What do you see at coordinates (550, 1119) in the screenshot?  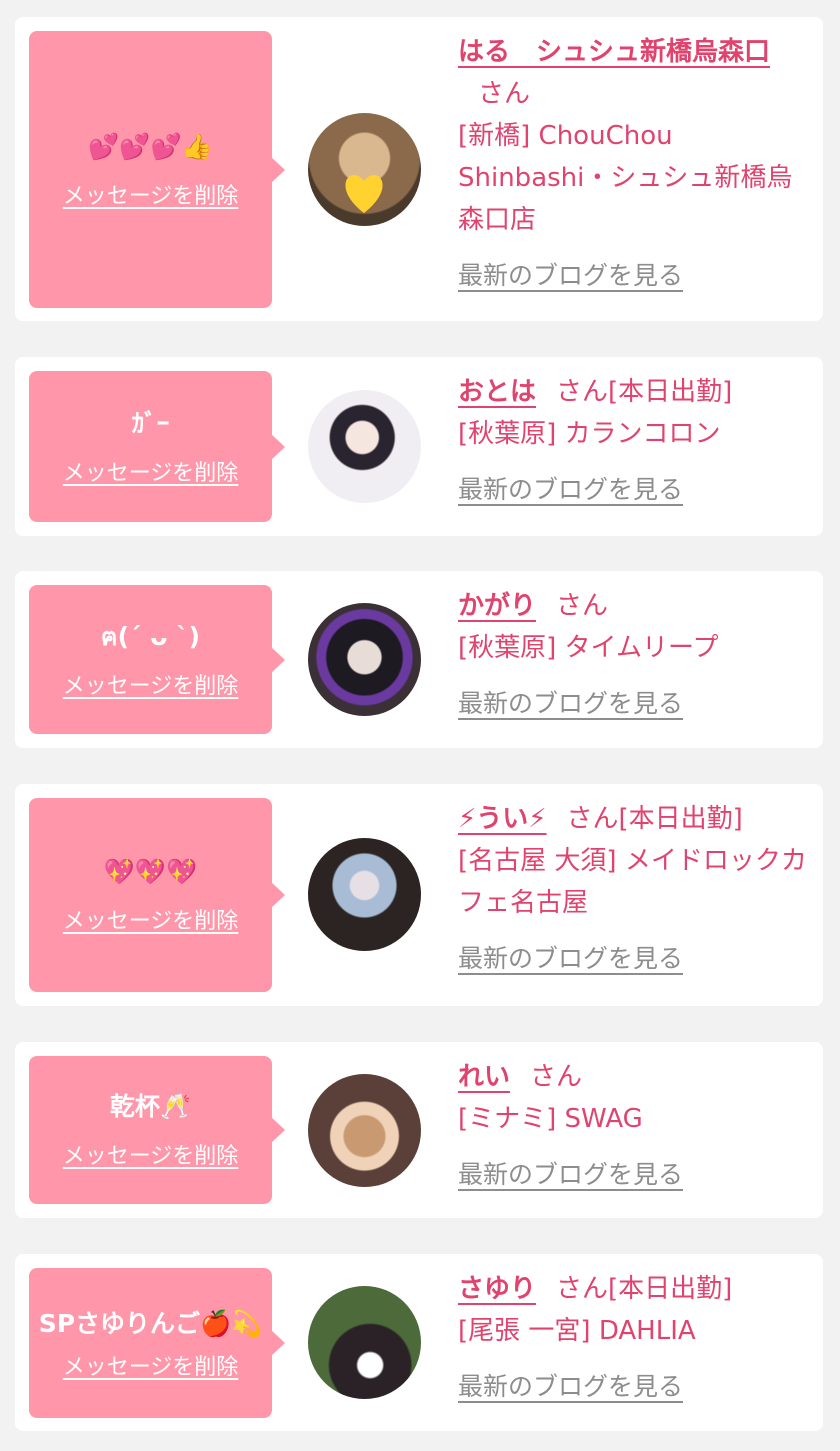 I see `location-text: [ミナミ] SWAG` at bounding box center [550, 1119].